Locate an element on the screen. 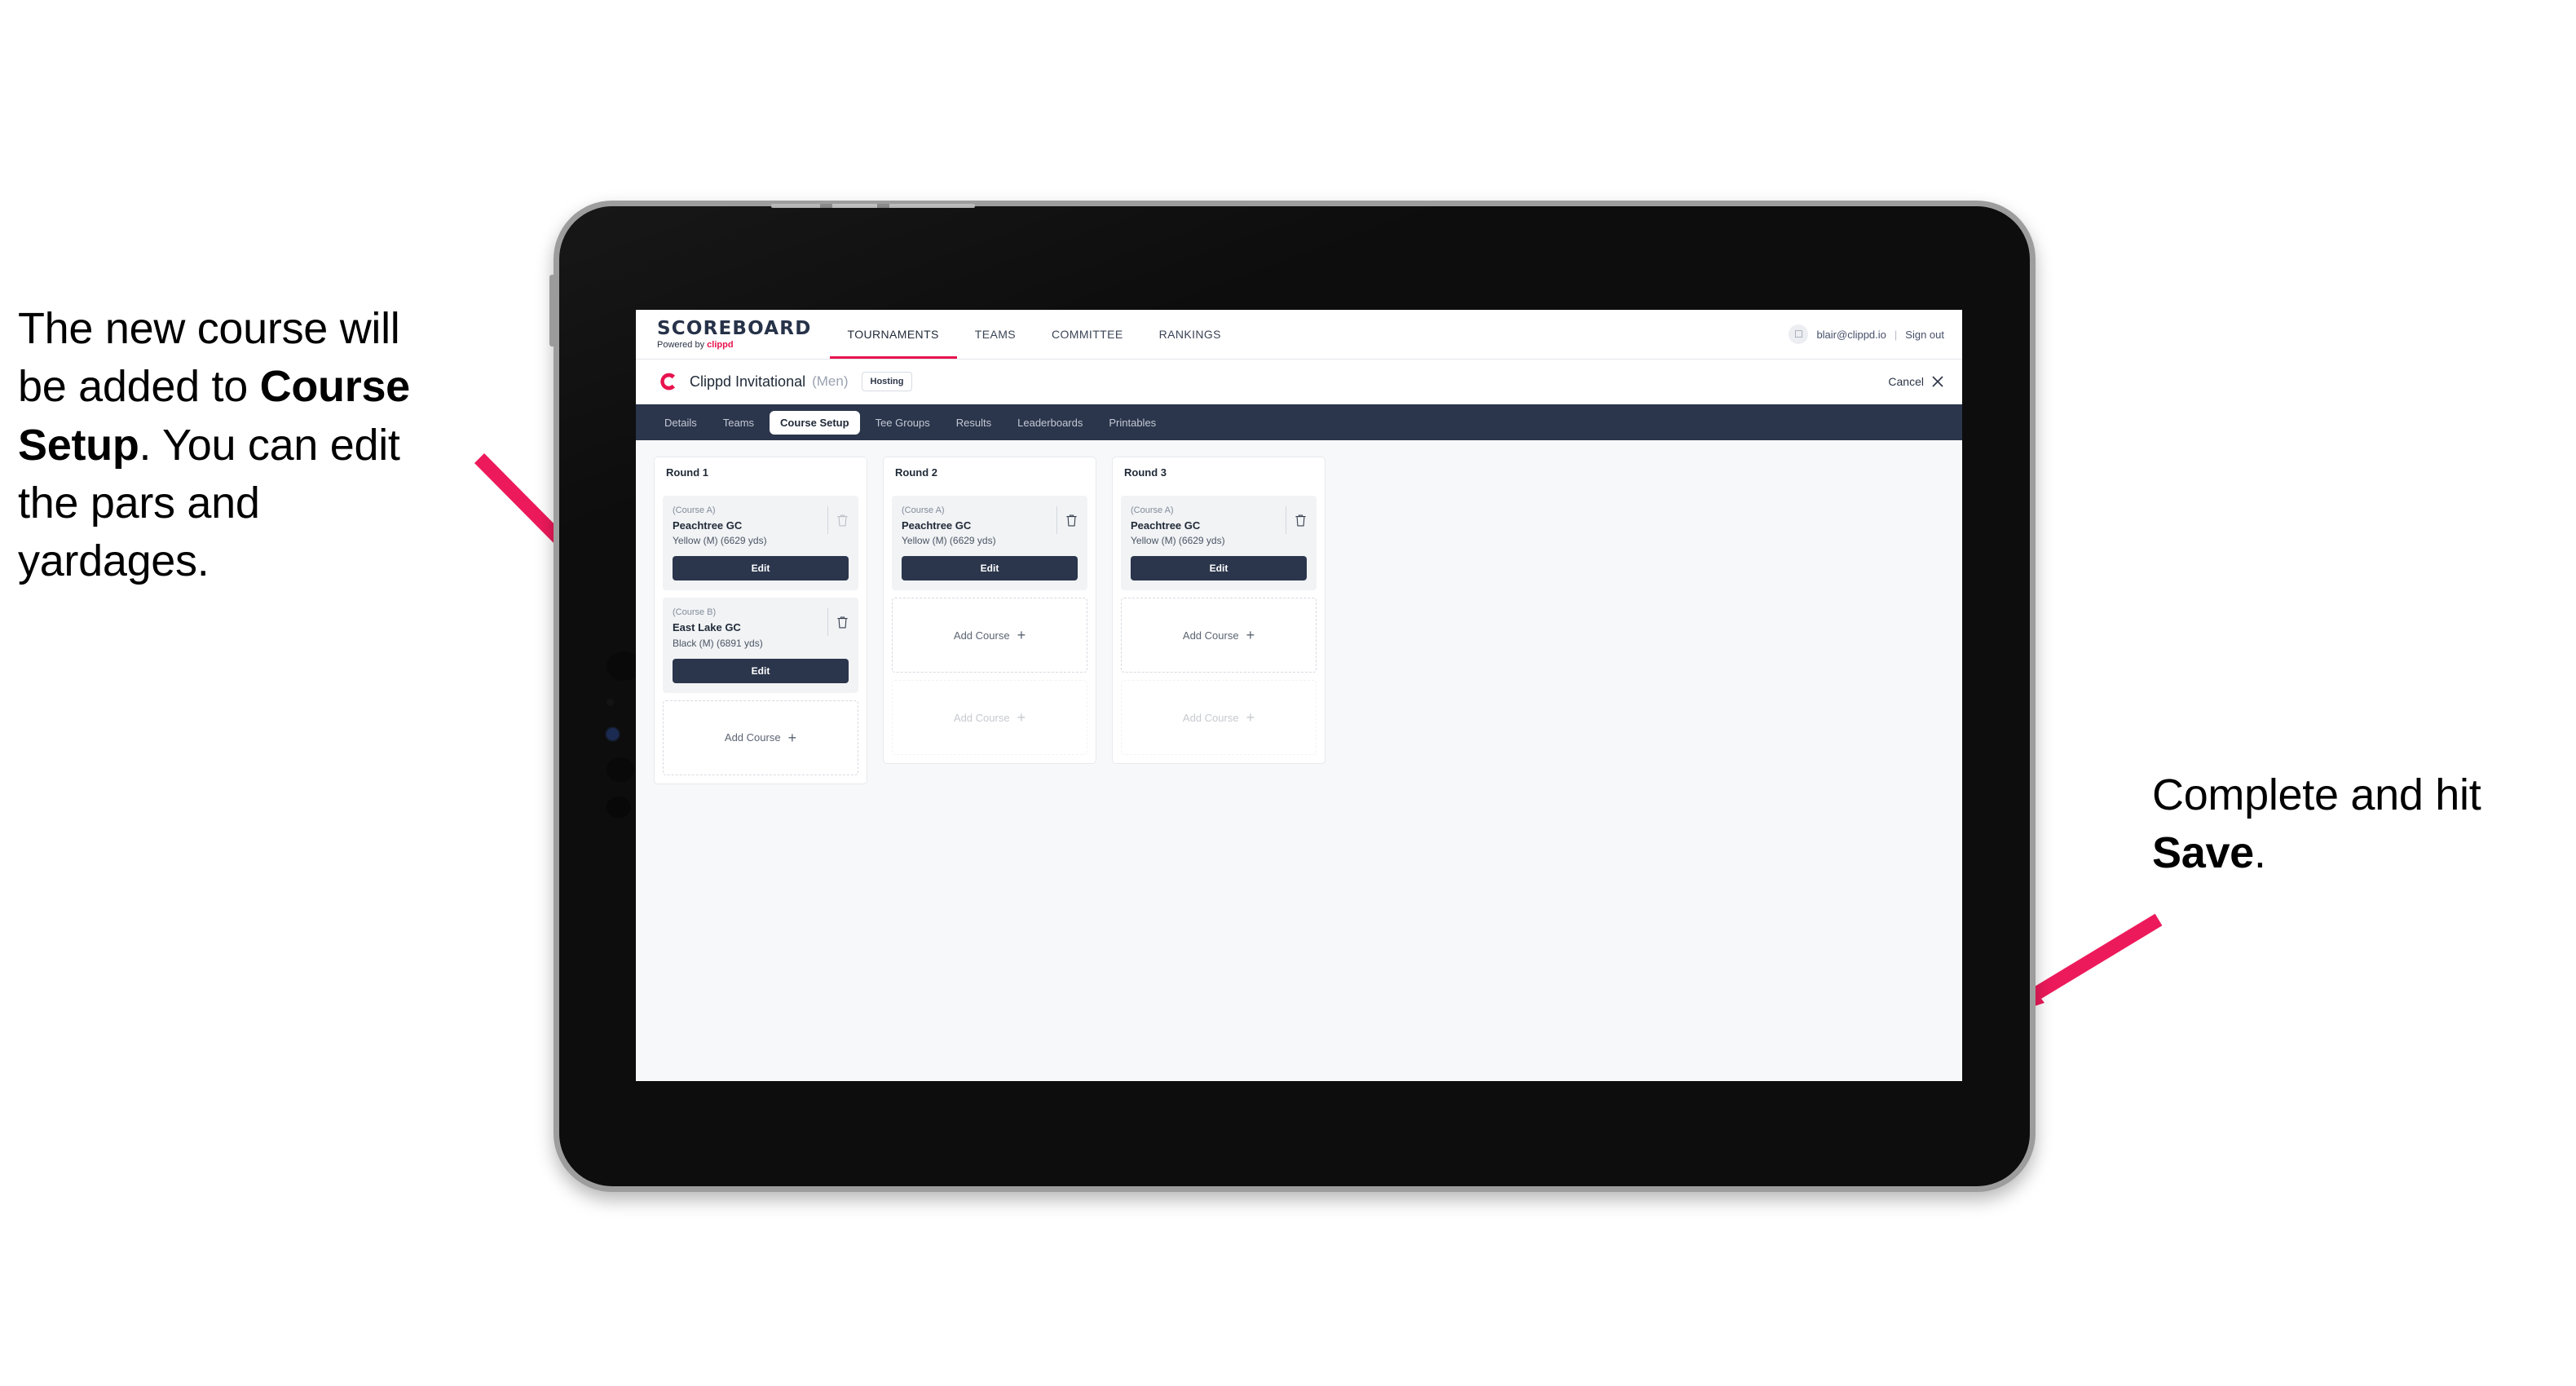 The width and height of the screenshot is (2576, 1386). tab-leaderboards: Leaderboards is located at coordinates (1050, 423).